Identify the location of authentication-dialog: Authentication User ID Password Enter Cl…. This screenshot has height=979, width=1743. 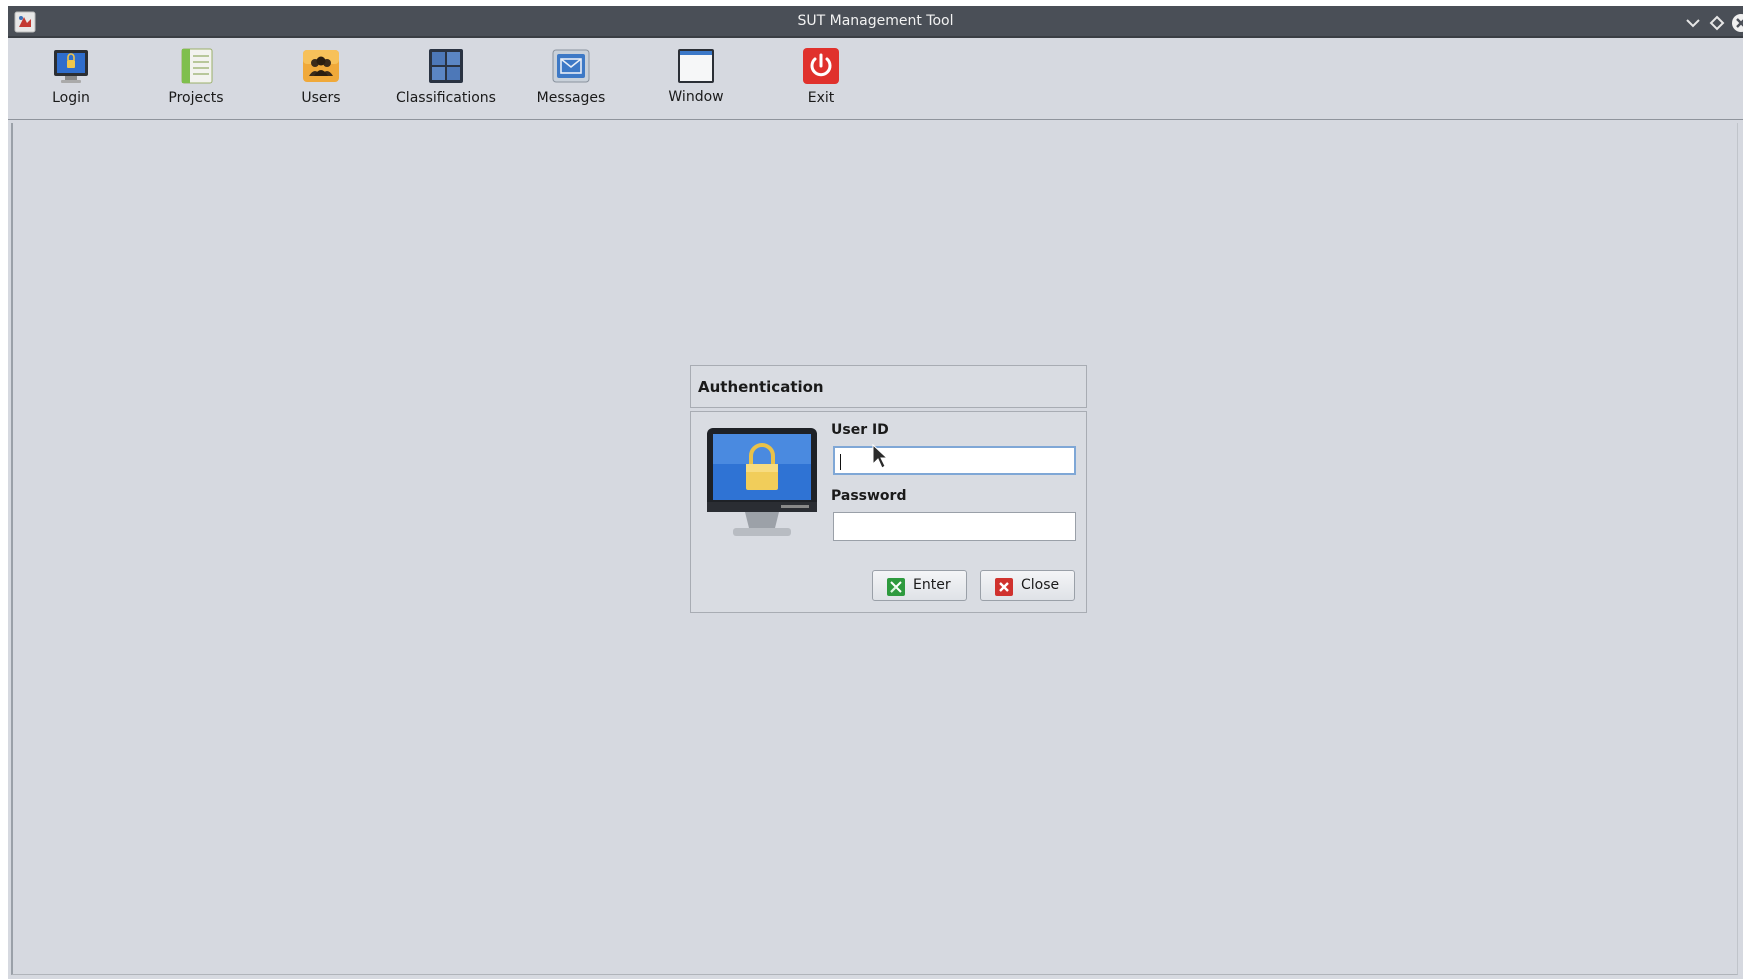
(888, 489).